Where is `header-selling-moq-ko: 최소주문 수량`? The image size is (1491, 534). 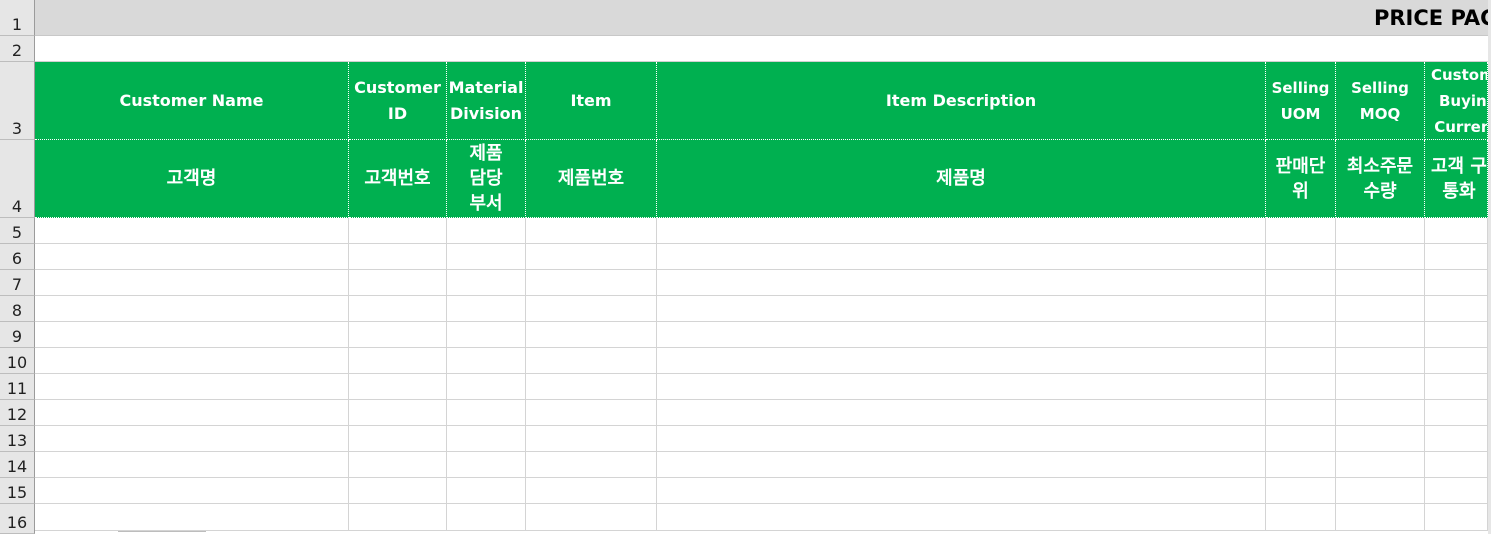 header-selling-moq-ko: 최소주문 수량 is located at coordinates (1380, 179).